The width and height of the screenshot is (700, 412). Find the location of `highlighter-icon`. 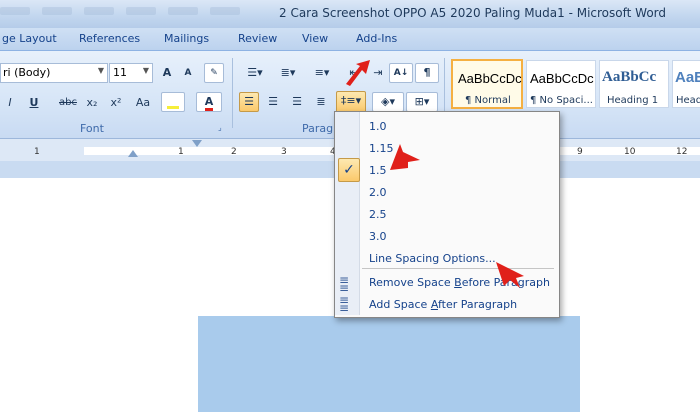

highlighter-icon is located at coordinates (173, 107).